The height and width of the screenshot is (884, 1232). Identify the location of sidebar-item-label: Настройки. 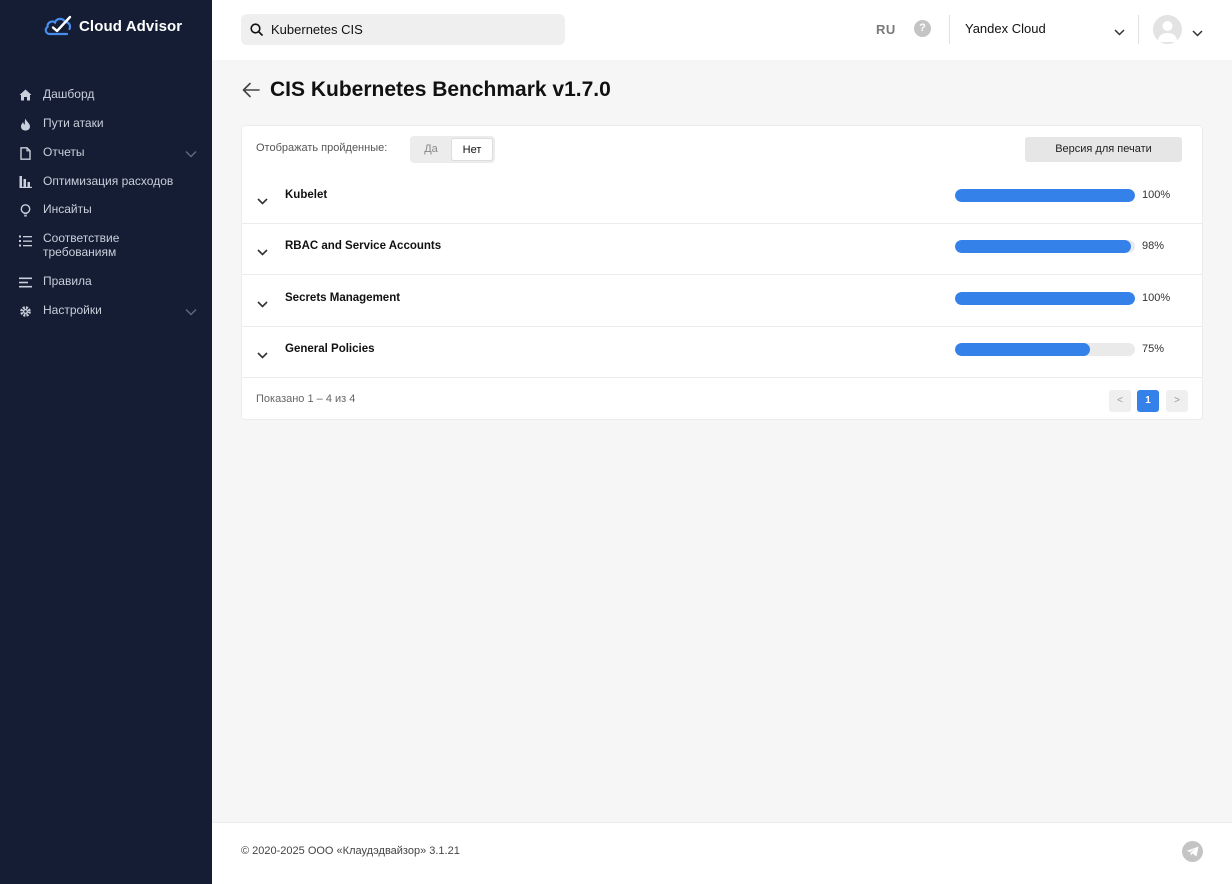
(72, 310).